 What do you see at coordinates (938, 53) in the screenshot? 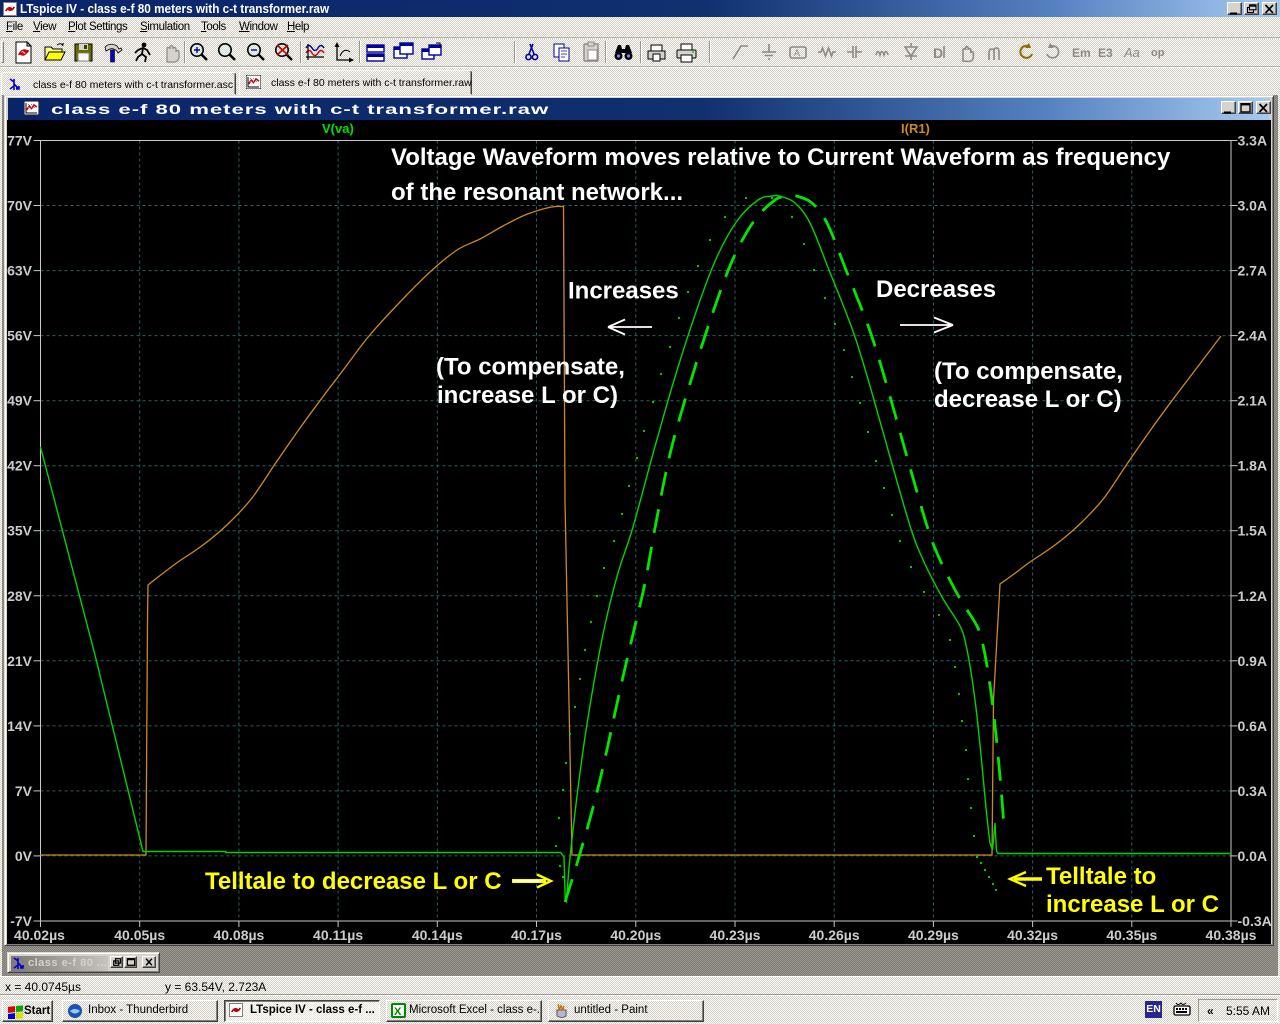
I see `svg-text: D` at bounding box center [938, 53].